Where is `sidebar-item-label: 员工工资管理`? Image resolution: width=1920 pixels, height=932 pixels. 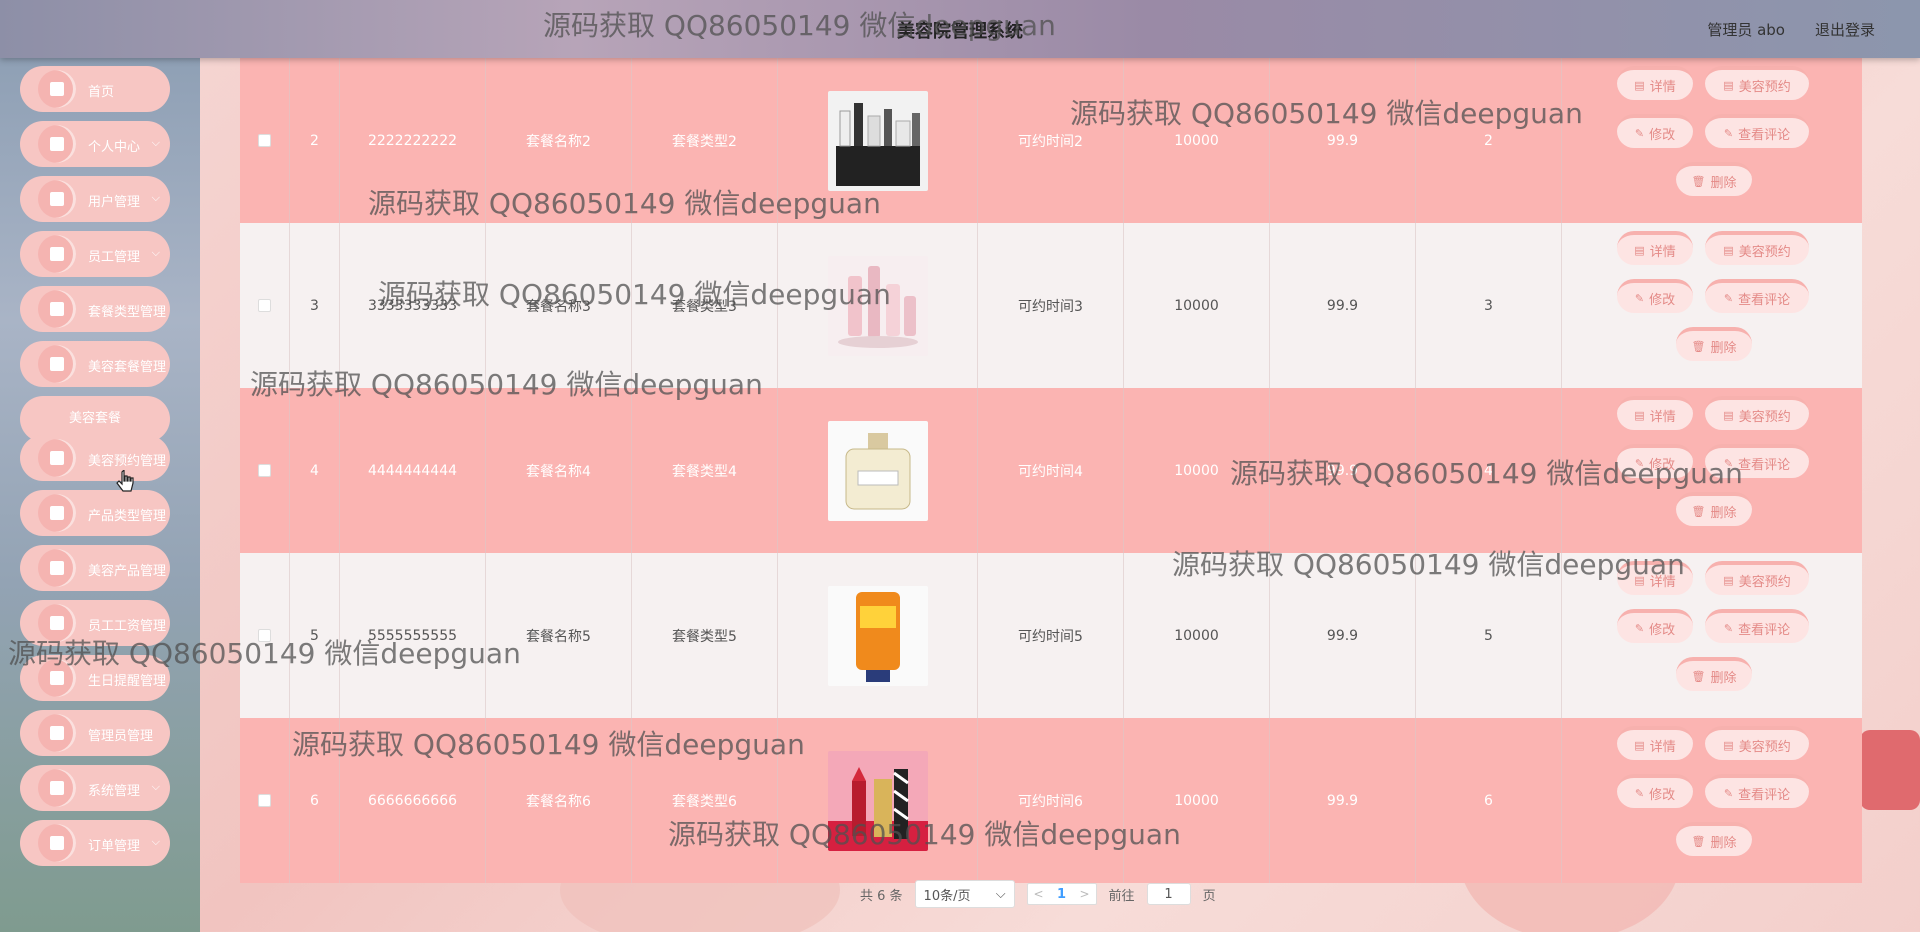 sidebar-item-label: 员工工资管理 is located at coordinates (127, 626).